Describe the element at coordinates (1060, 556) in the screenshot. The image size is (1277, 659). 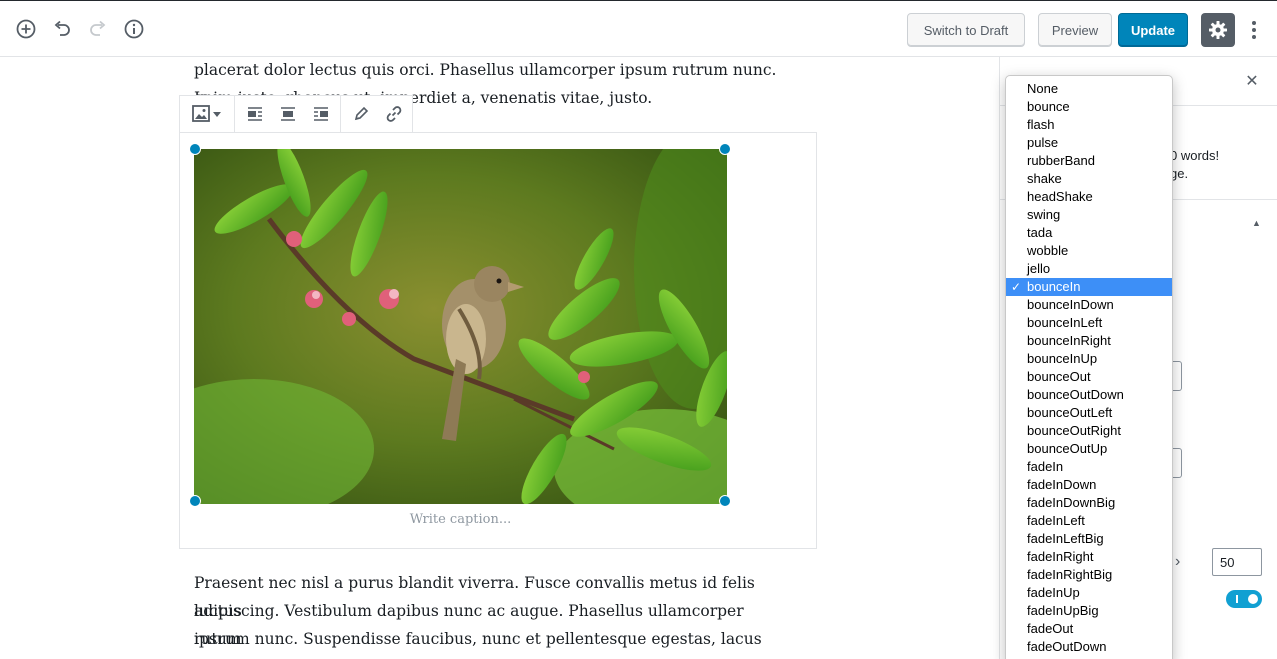
I see `dropdown-option-label: fadeInRight` at that location.